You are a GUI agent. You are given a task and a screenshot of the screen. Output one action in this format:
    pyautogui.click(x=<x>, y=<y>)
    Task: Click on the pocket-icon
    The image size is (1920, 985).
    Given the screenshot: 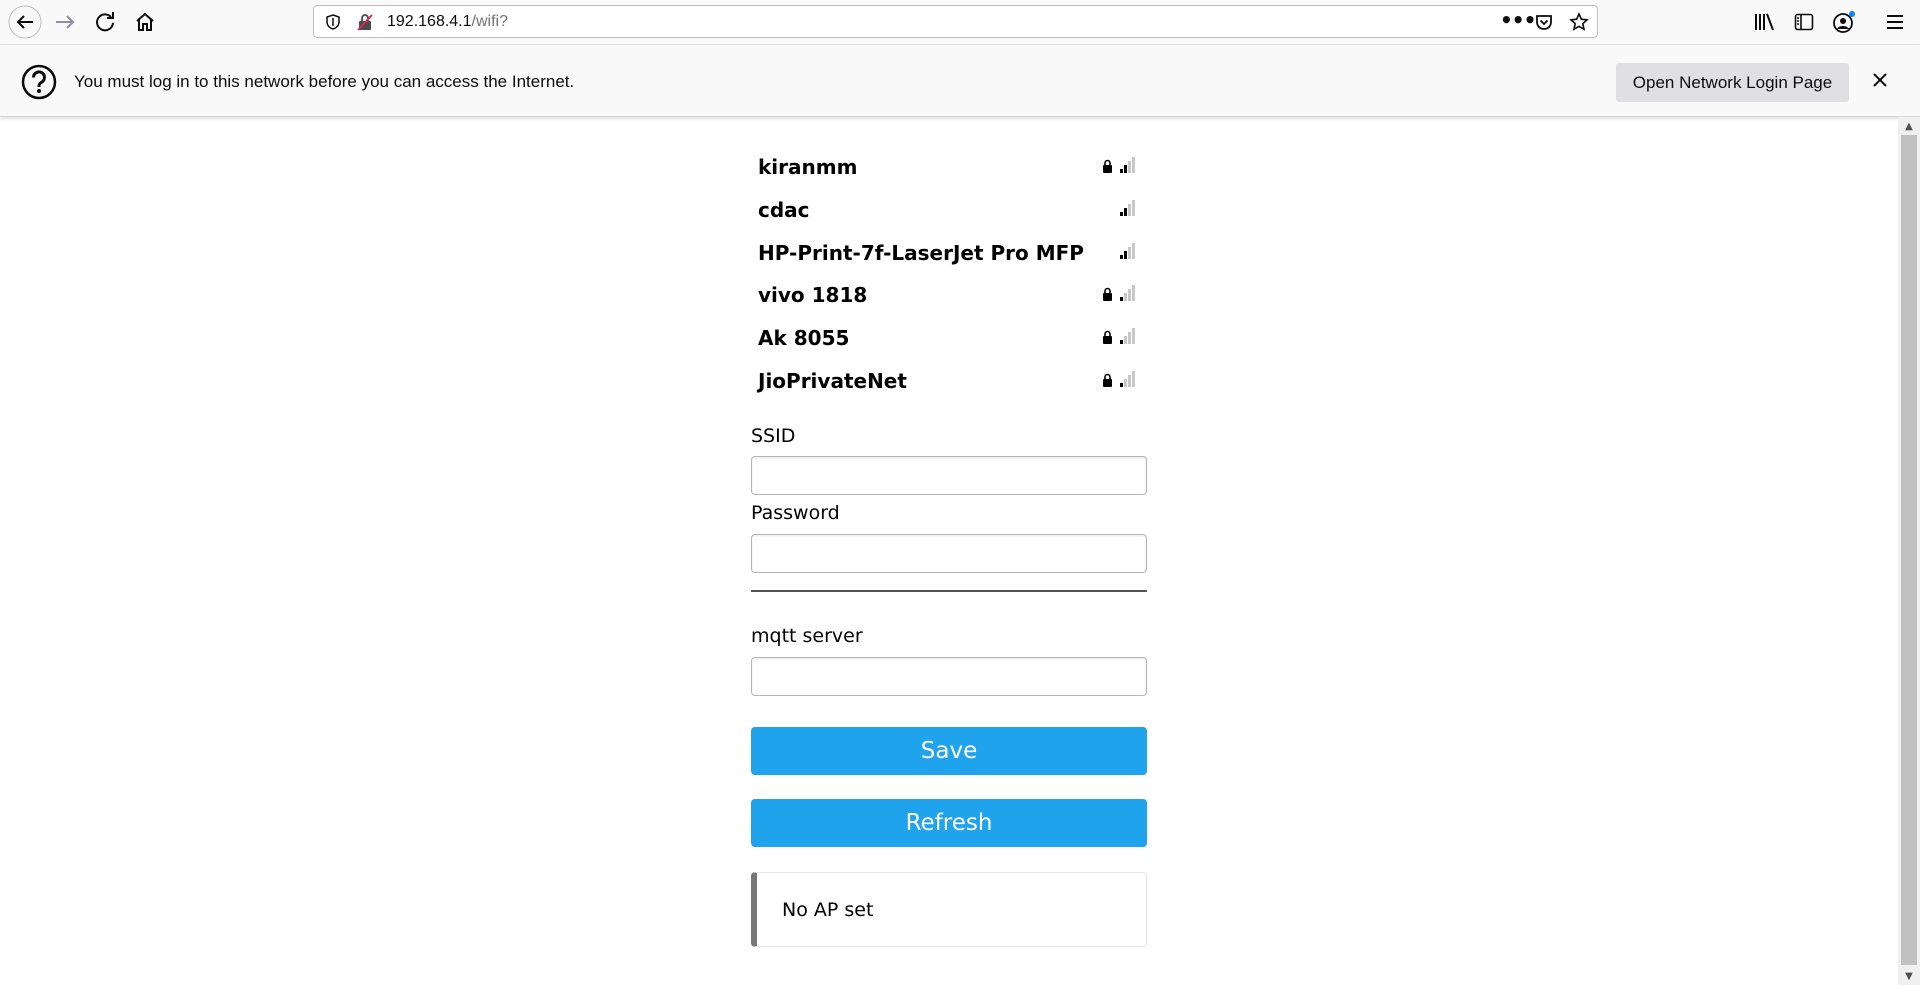 What is the action you would take?
    pyautogui.click(x=1544, y=22)
    